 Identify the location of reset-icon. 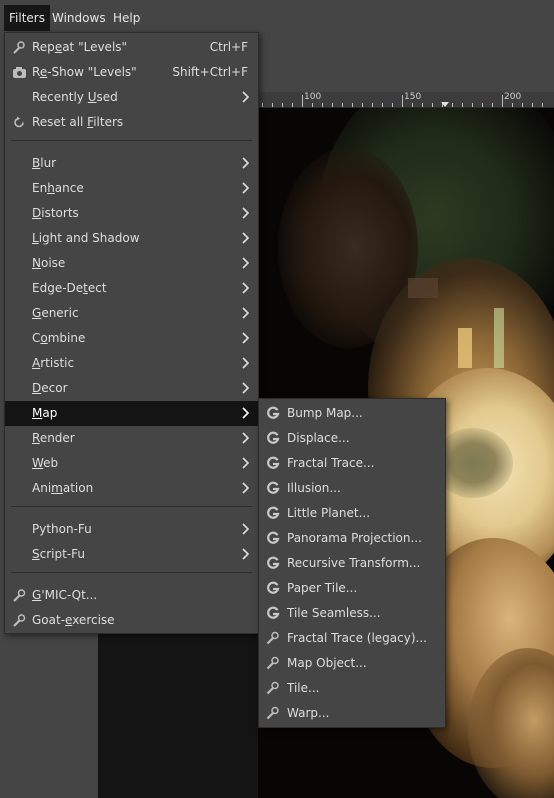
(19, 122).